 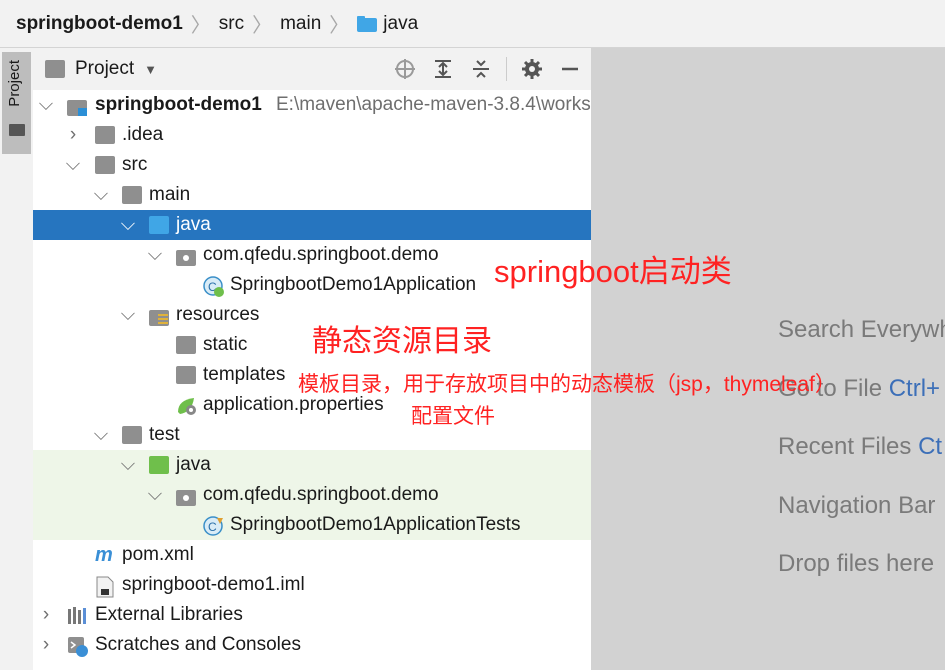 I want to click on breadcrumb-java-label: java, so click(x=401, y=23).